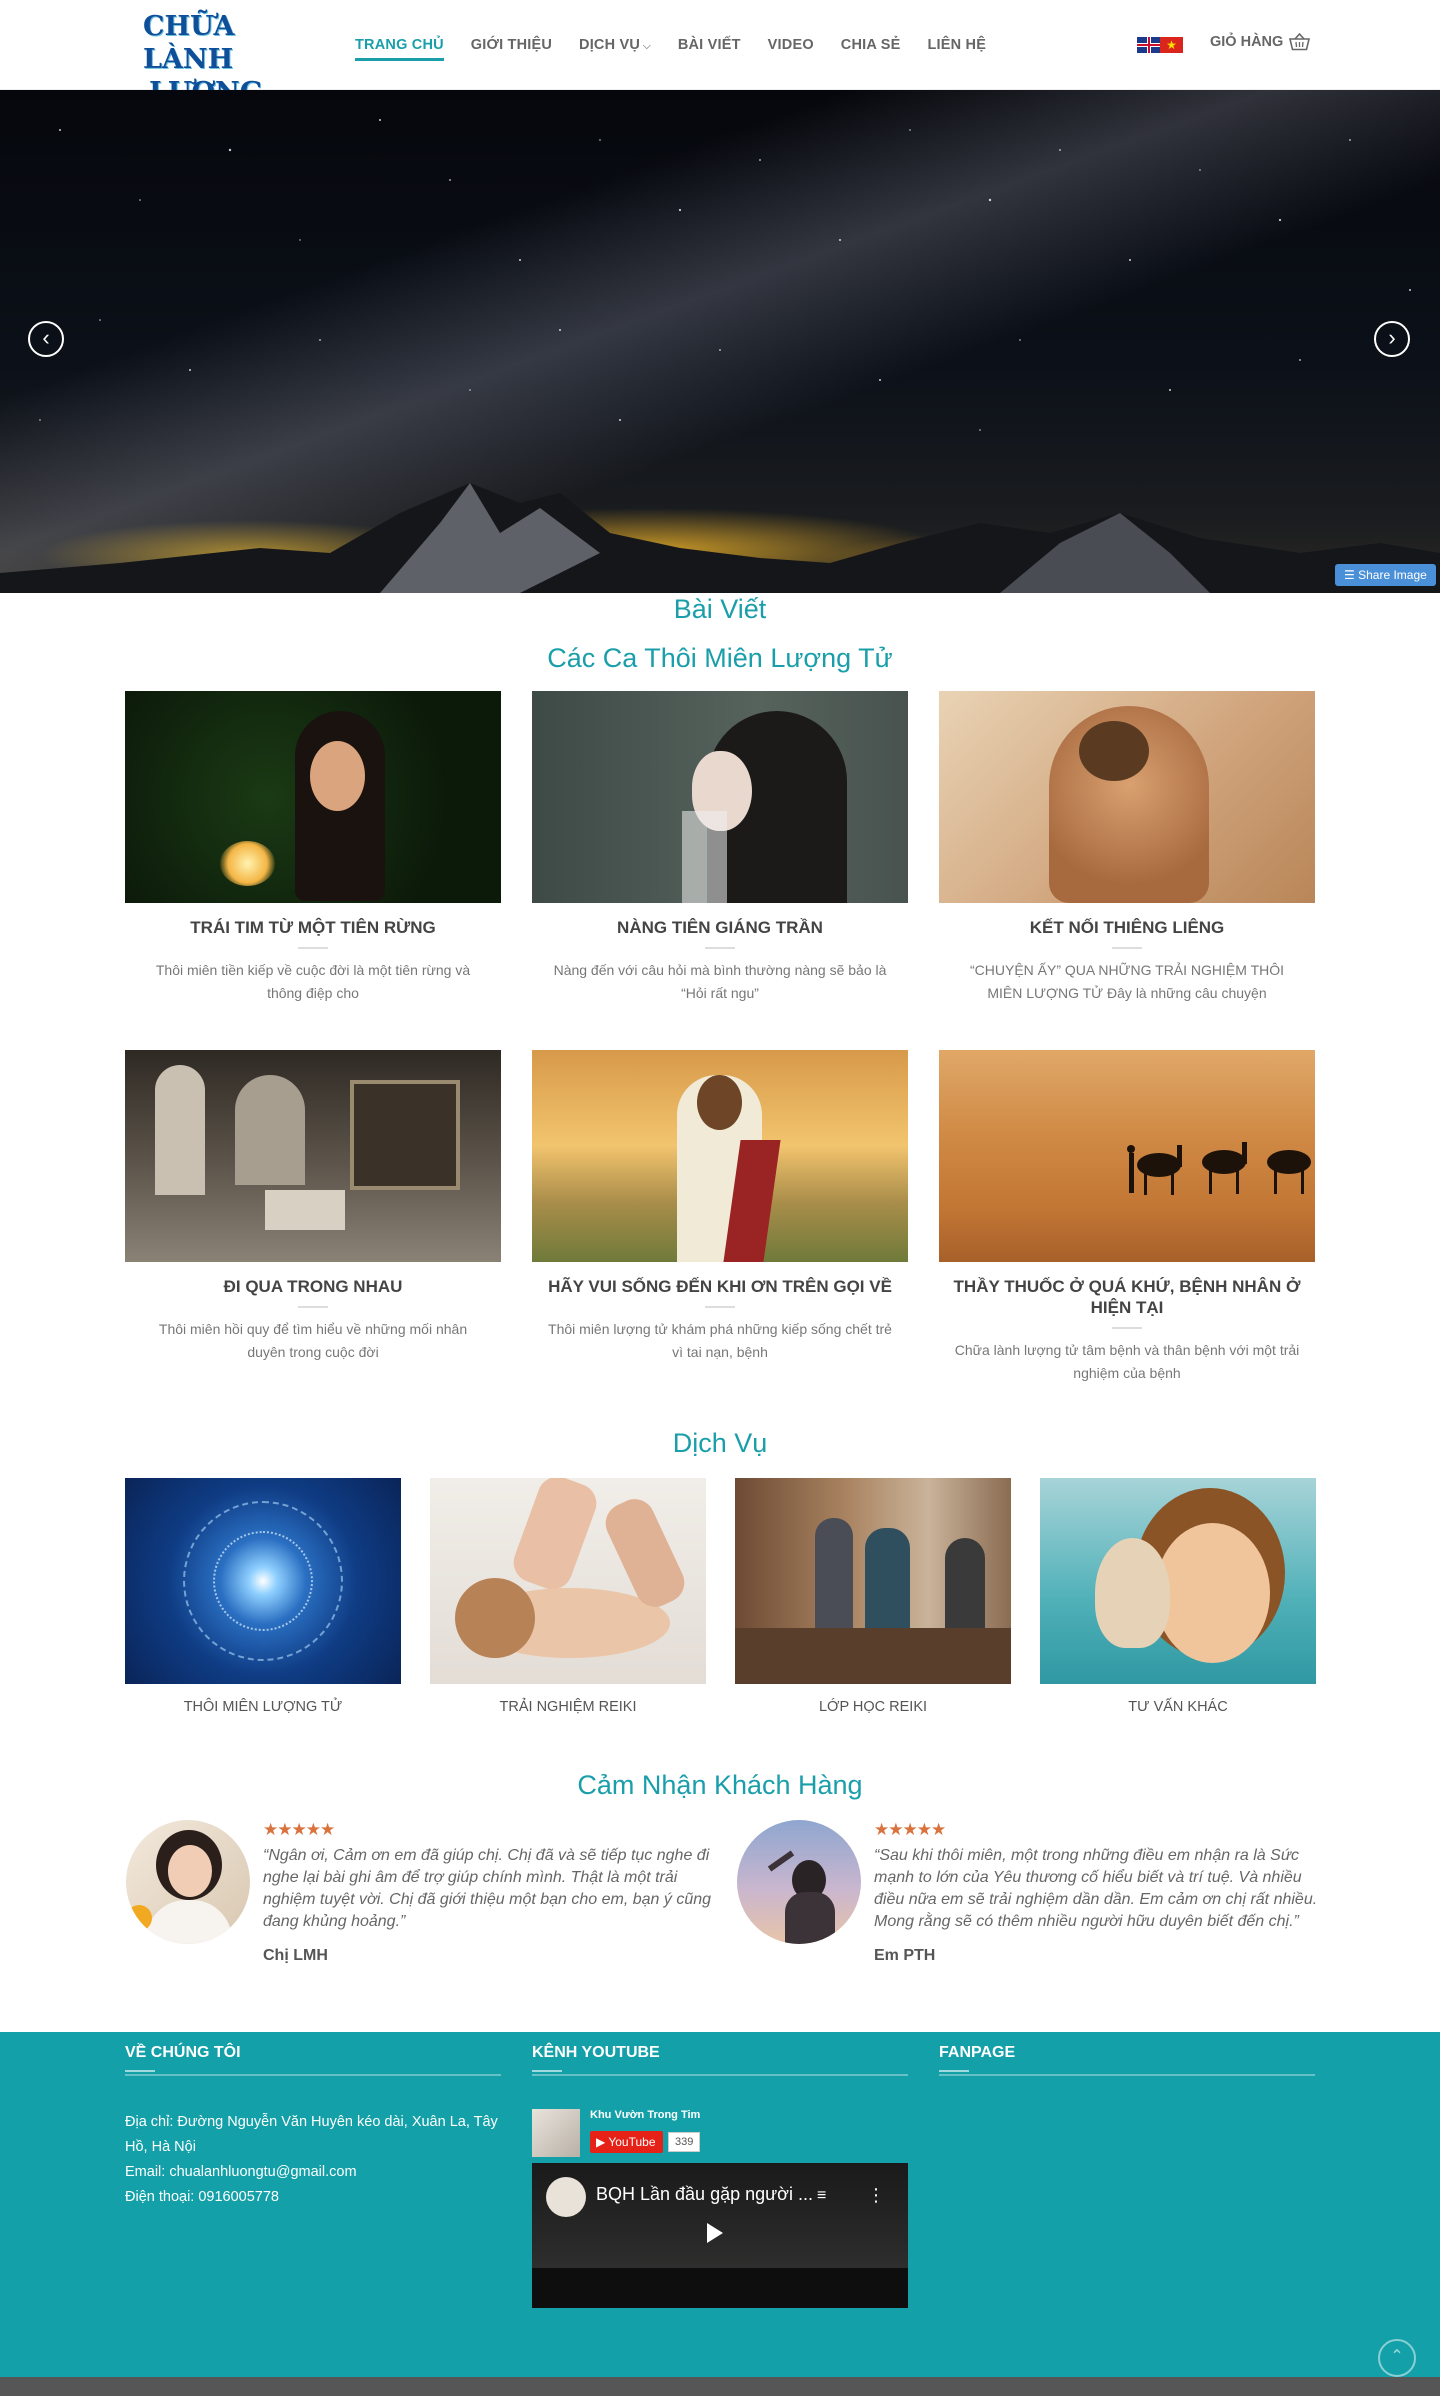  What do you see at coordinates (720, 538) in the screenshot?
I see `mountains-silhouette` at bounding box center [720, 538].